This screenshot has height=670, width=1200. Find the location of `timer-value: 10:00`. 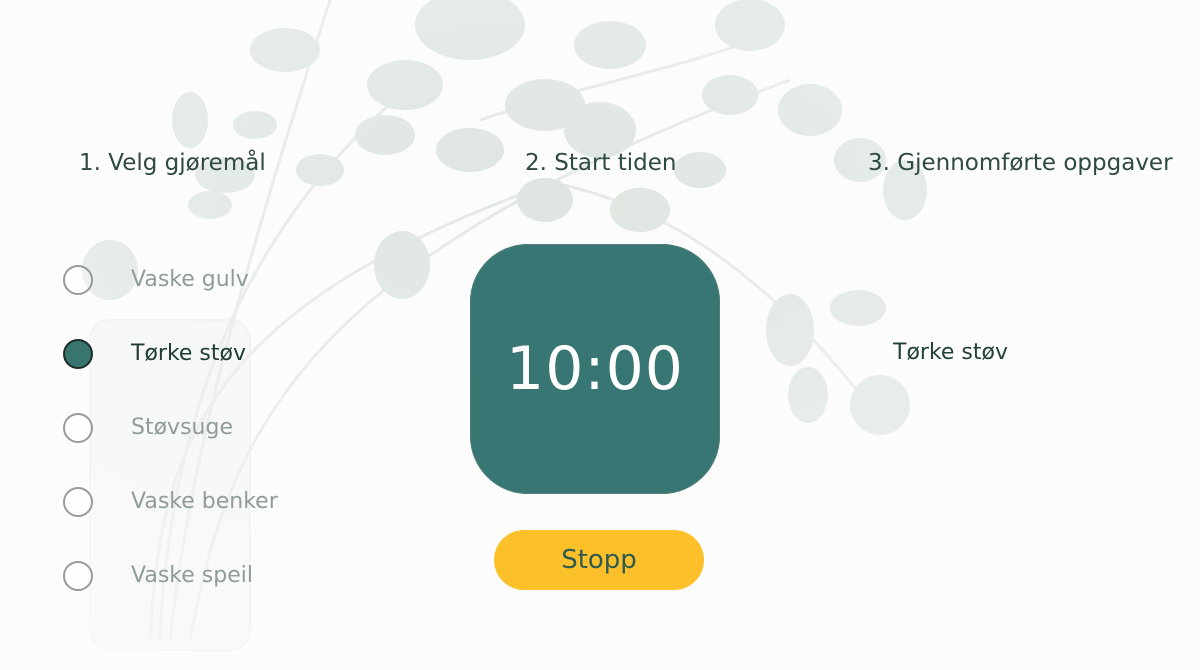

timer-value: 10:00 is located at coordinates (595, 369).